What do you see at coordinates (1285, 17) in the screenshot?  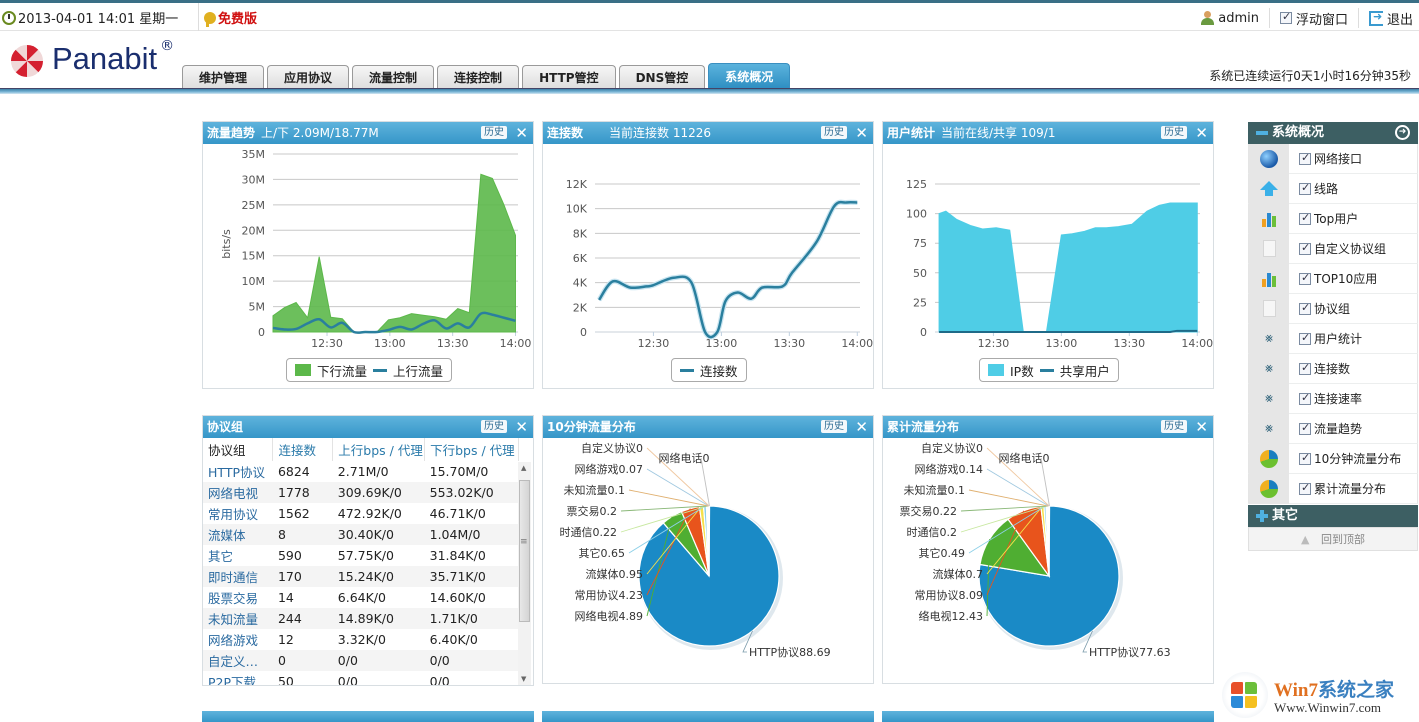 I see `checkbox-icon` at bounding box center [1285, 17].